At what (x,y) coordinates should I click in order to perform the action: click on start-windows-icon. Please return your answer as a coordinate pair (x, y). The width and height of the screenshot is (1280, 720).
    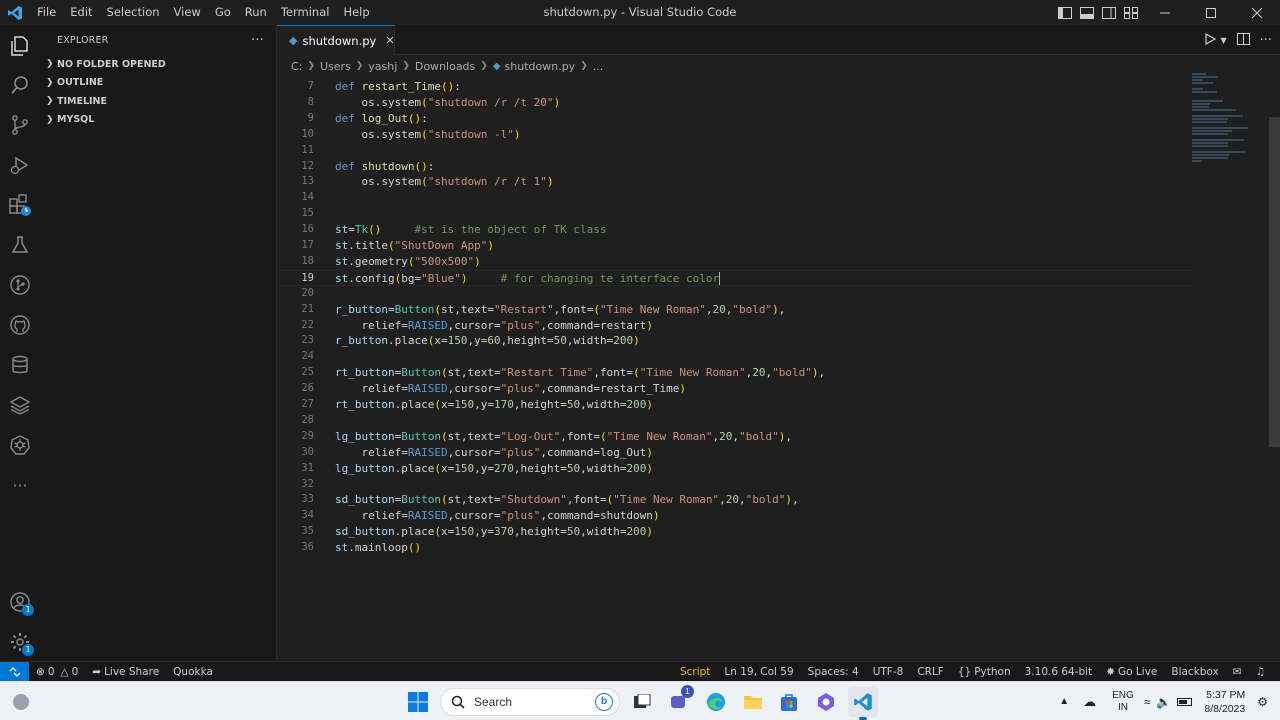
    Looking at the image, I should click on (418, 702).